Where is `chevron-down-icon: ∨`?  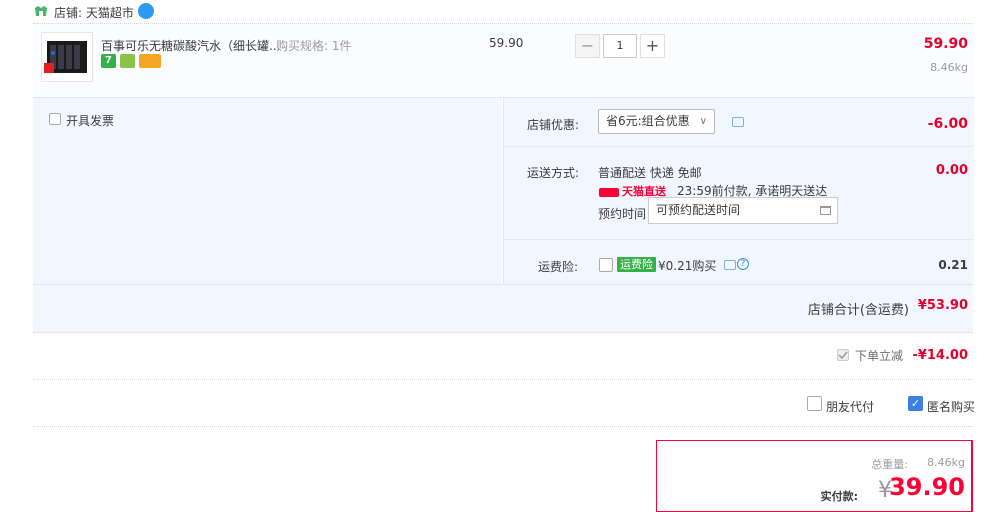
chevron-down-icon: ∨ is located at coordinates (703, 121).